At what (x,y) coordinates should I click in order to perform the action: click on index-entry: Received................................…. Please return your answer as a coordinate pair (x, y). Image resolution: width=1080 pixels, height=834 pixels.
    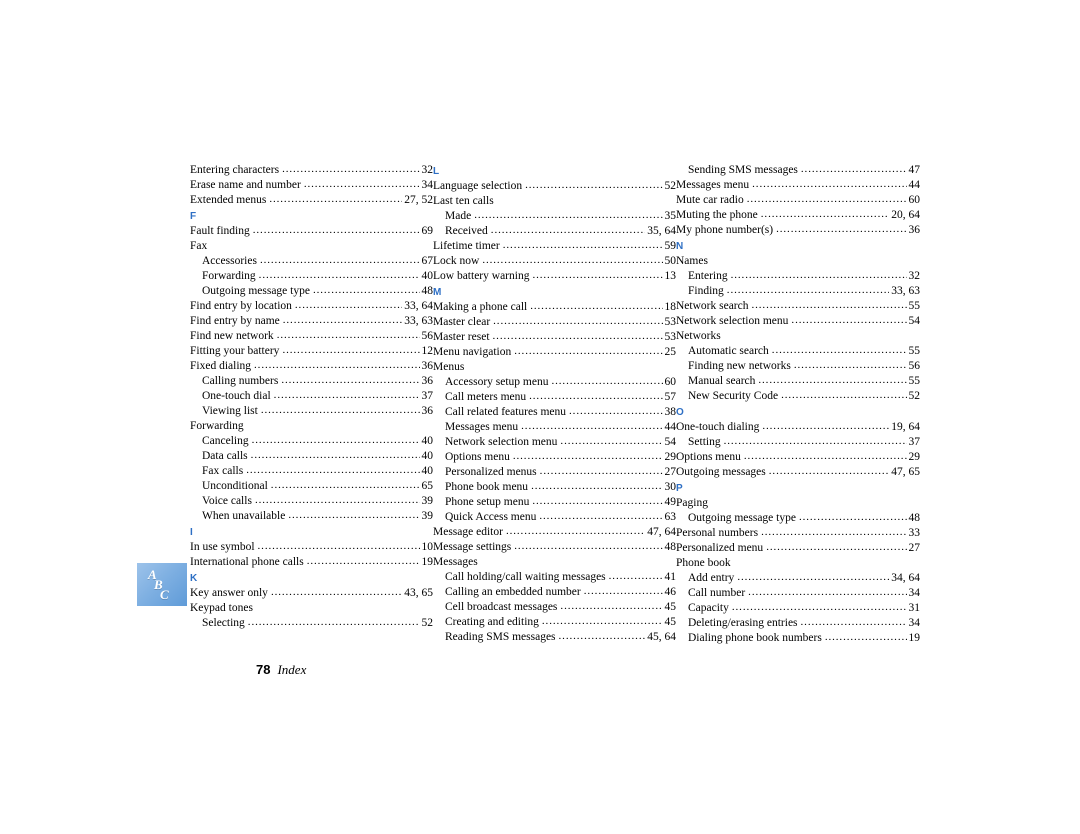
    Looking at the image, I should click on (554, 231).